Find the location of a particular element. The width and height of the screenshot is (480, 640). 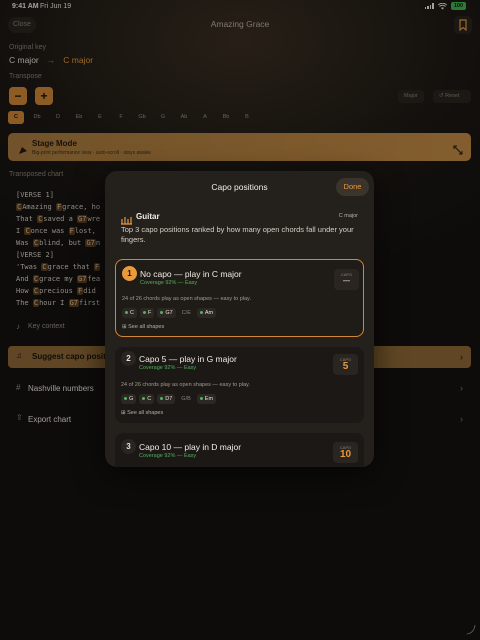

chord-name: F is located at coordinates (149, 313).